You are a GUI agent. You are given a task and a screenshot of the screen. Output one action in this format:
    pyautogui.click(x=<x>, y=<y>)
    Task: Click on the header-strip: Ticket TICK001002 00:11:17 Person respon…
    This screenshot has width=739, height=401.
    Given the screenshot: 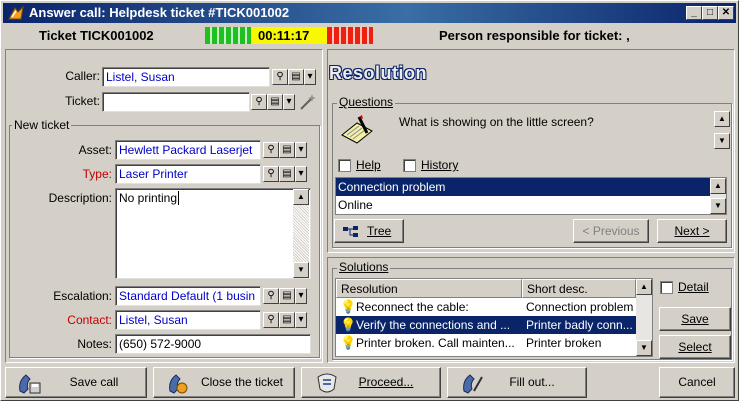 What is the action you would take?
    pyautogui.click(x=369, y=36)
    